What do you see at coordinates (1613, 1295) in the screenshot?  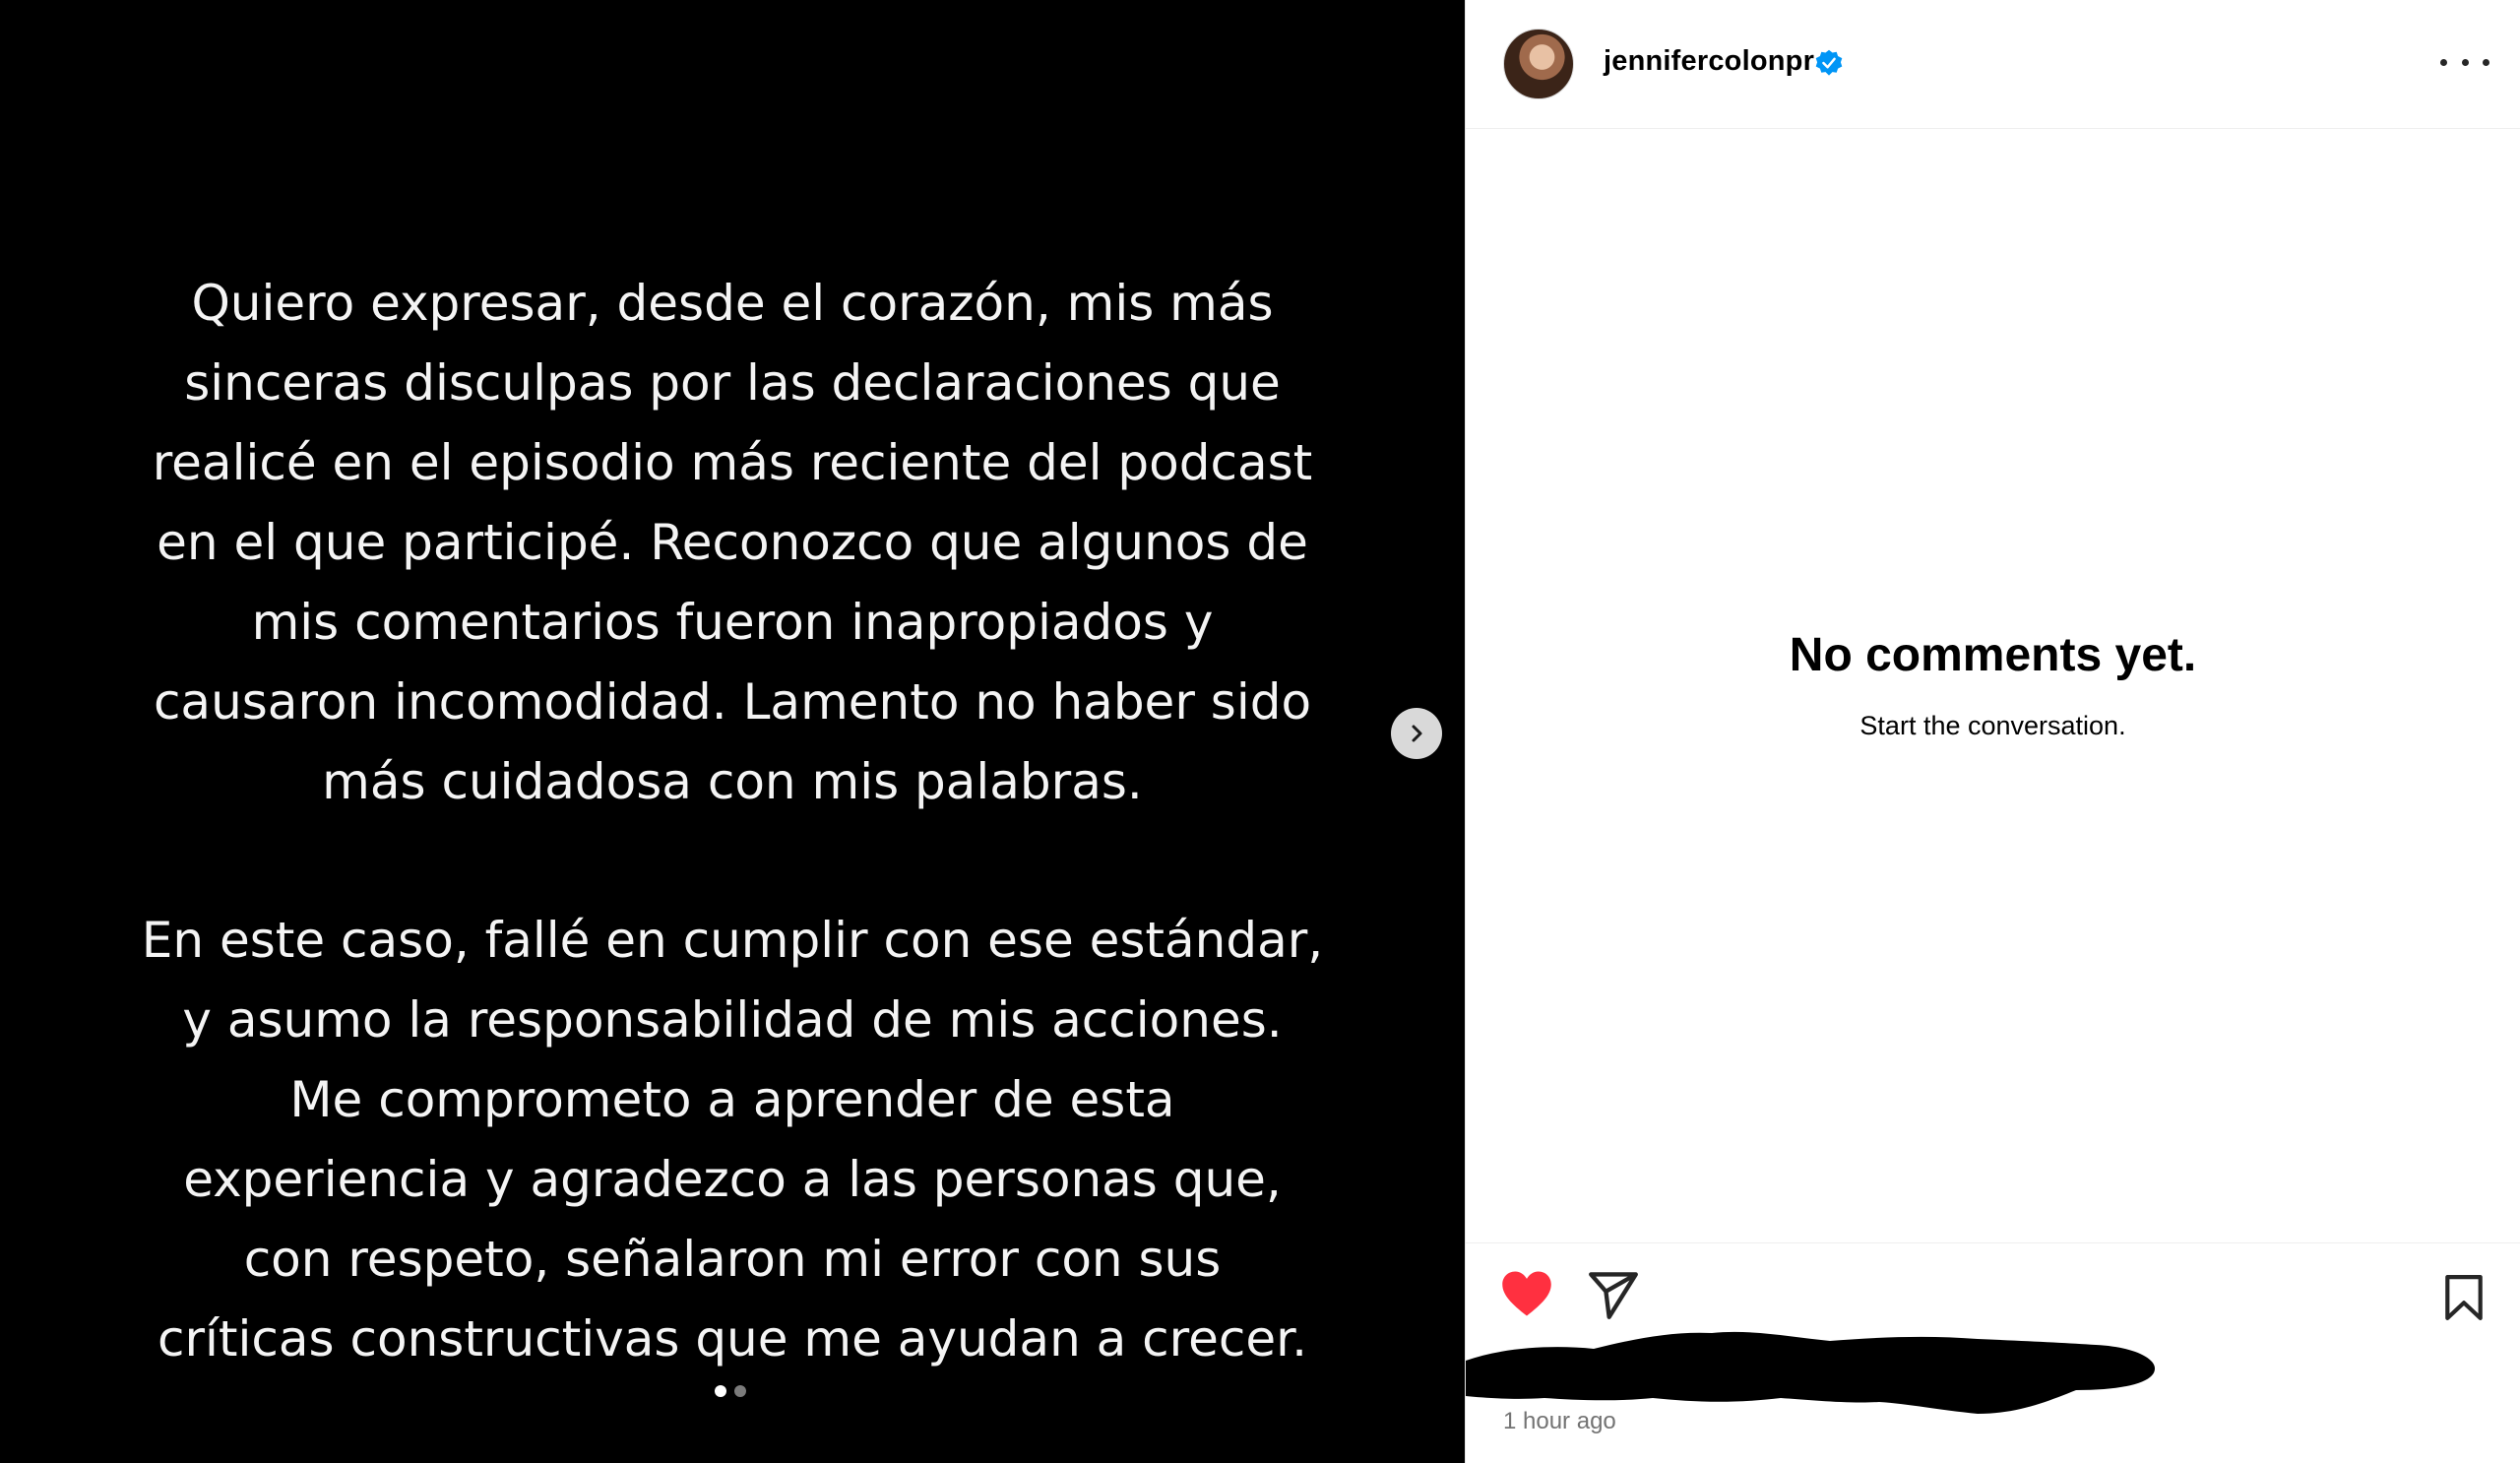 I see `share-icon` at bounding box center [1613, 1295].